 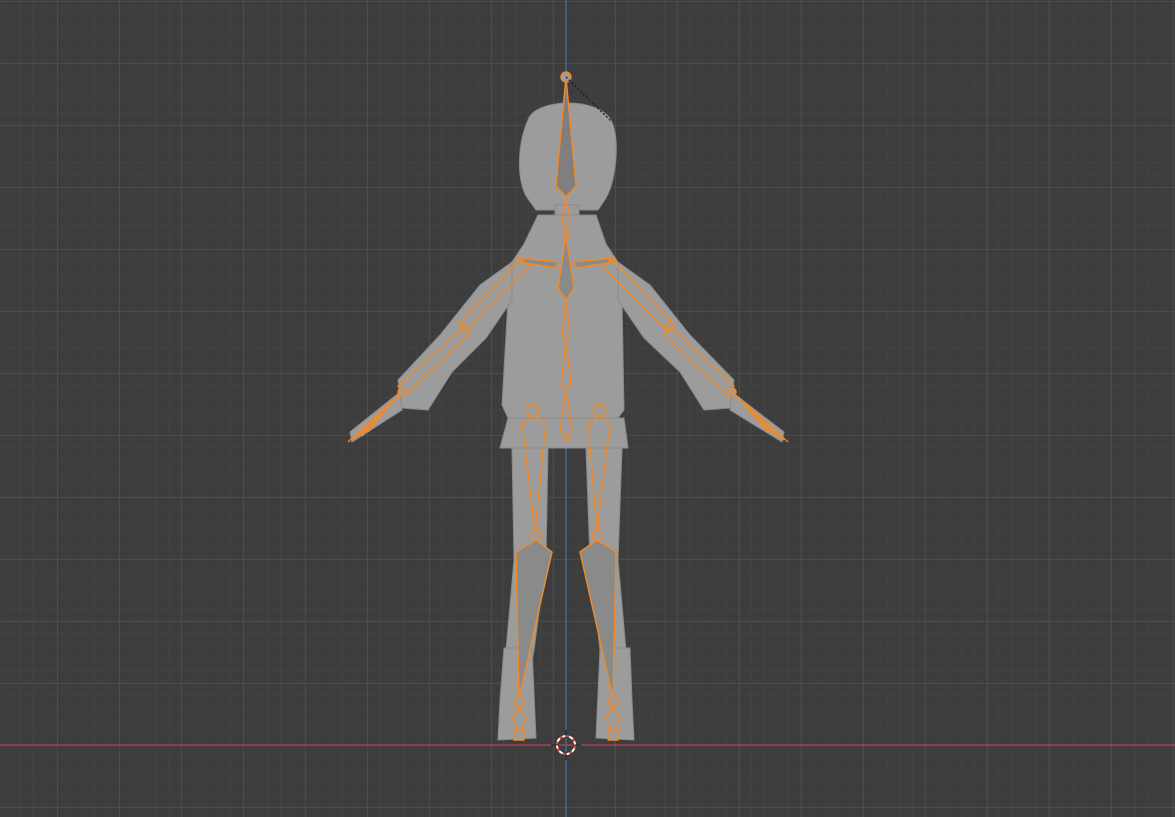 I want to click on bone-right-fingers, so click(x=760, y=417).